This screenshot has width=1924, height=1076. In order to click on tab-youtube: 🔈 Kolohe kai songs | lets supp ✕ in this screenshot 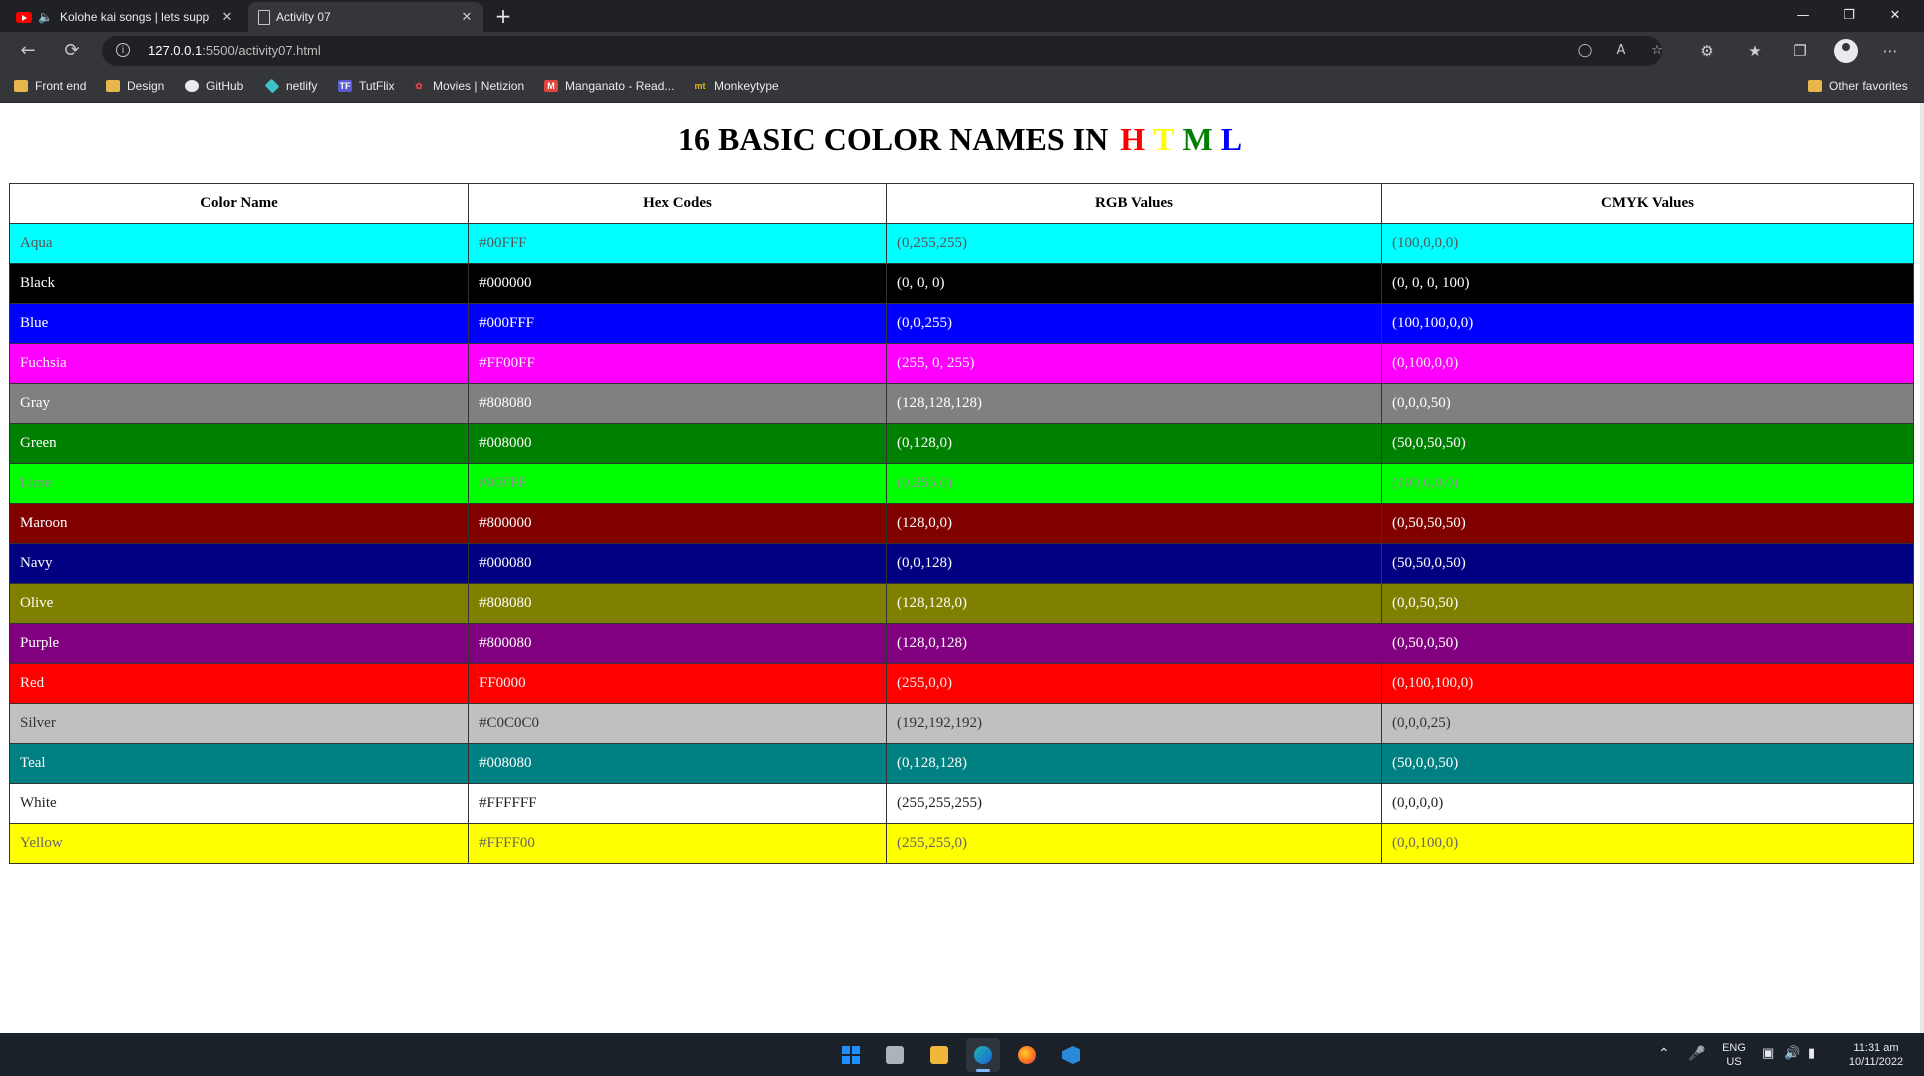, I will do `click(125, 17)`.